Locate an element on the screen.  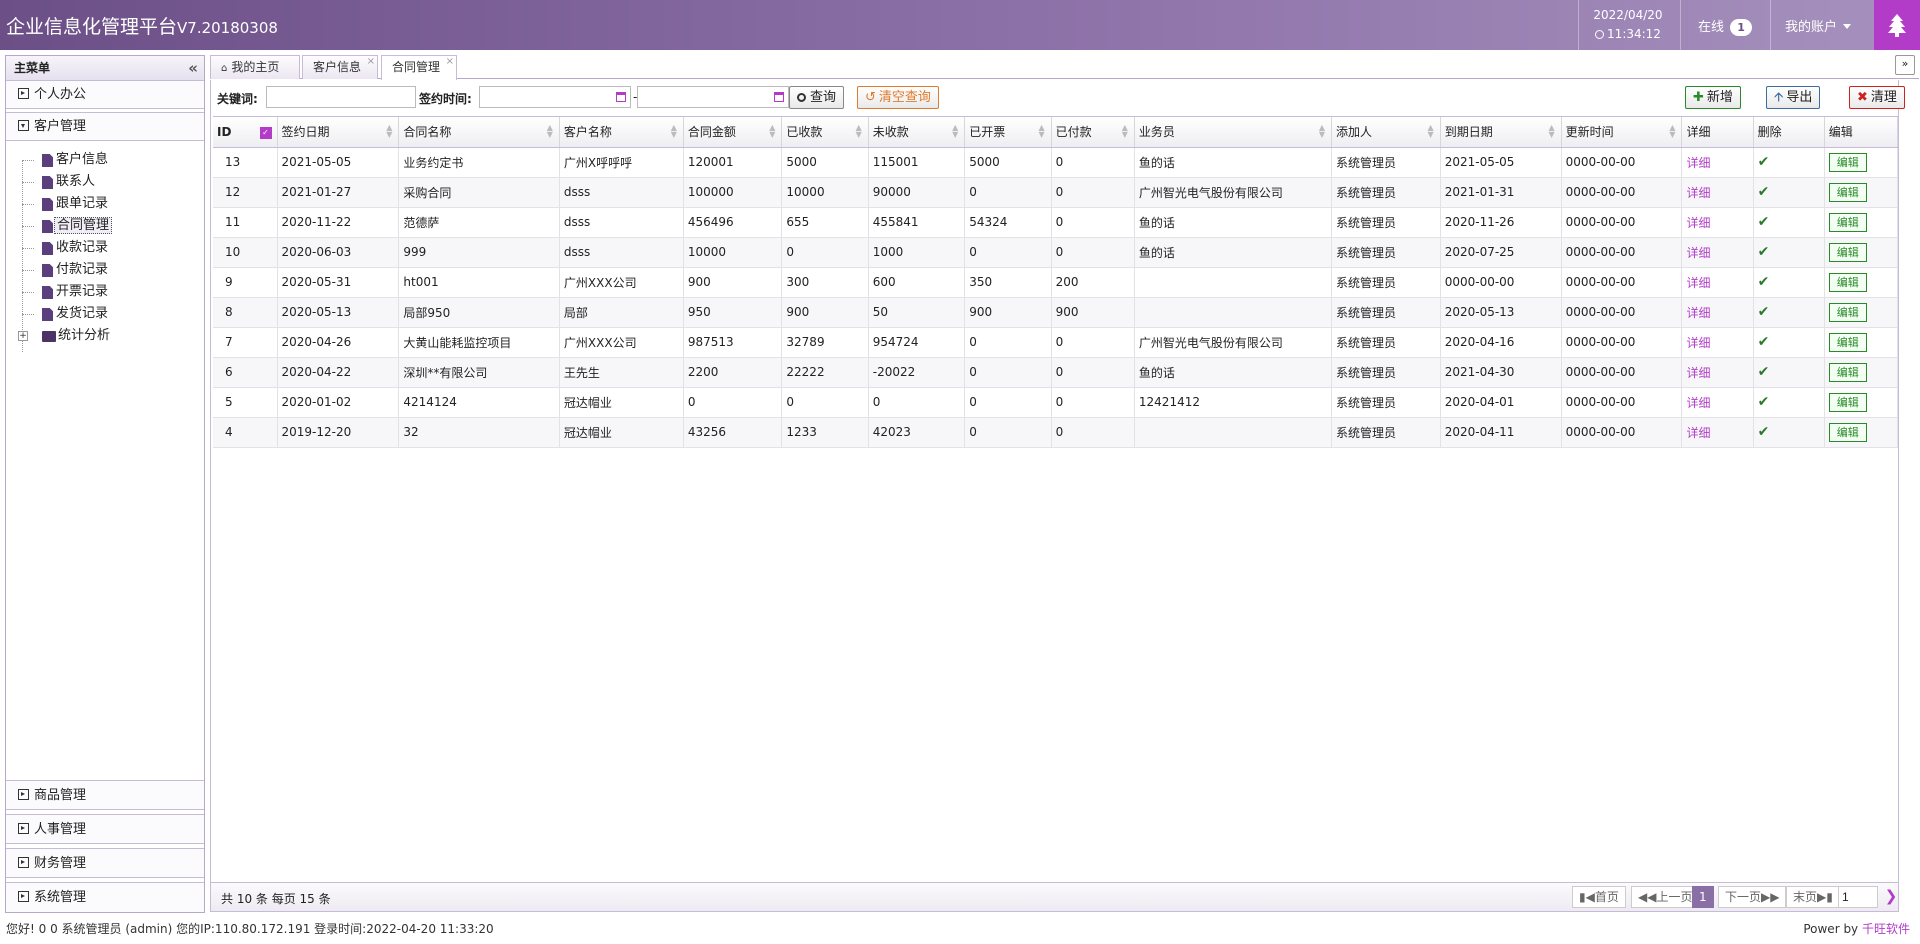
sidebar-section-customer: 客户管理 is located at coordinates (105, 127).